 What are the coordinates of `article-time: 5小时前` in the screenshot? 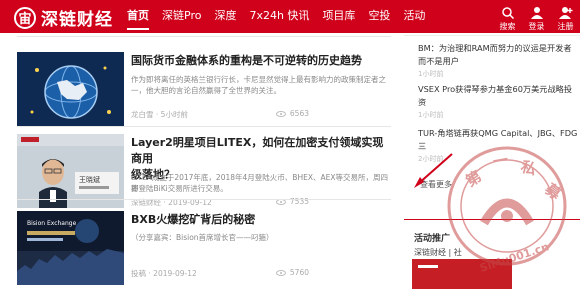 It's located at (174, 114).